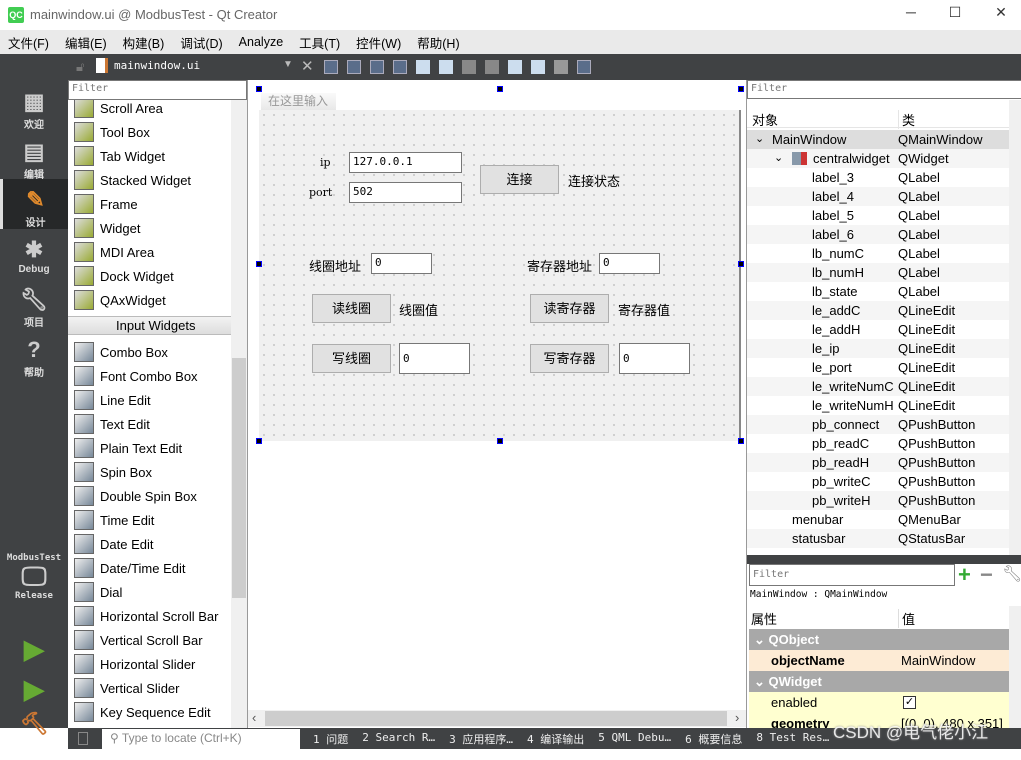 The height and width of the screenshot is (760, 1021). What do you see at coordinates (148, 42) in the screenshot?
I see `menu-build: 构建(B)` at bounding box center [148, 42].